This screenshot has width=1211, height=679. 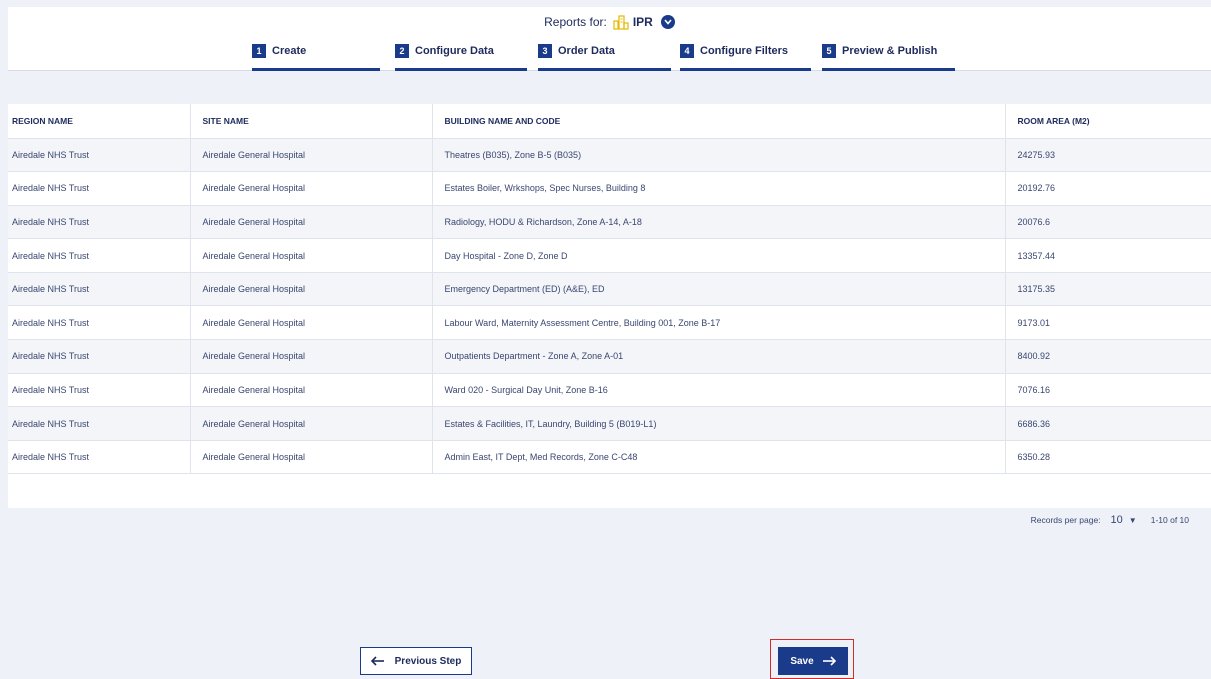 What do you see at coordinates (621, 22) in the screenshot?
I see `buildings-icon` at bounding box center [621, 22].